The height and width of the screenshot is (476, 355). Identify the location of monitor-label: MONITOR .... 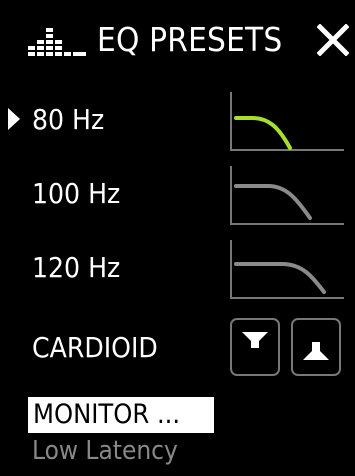
(107, 414).